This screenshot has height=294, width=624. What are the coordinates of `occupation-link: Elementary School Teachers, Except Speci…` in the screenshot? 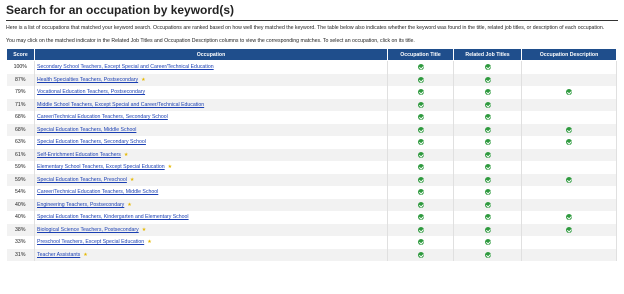 It's located at (101, 167).